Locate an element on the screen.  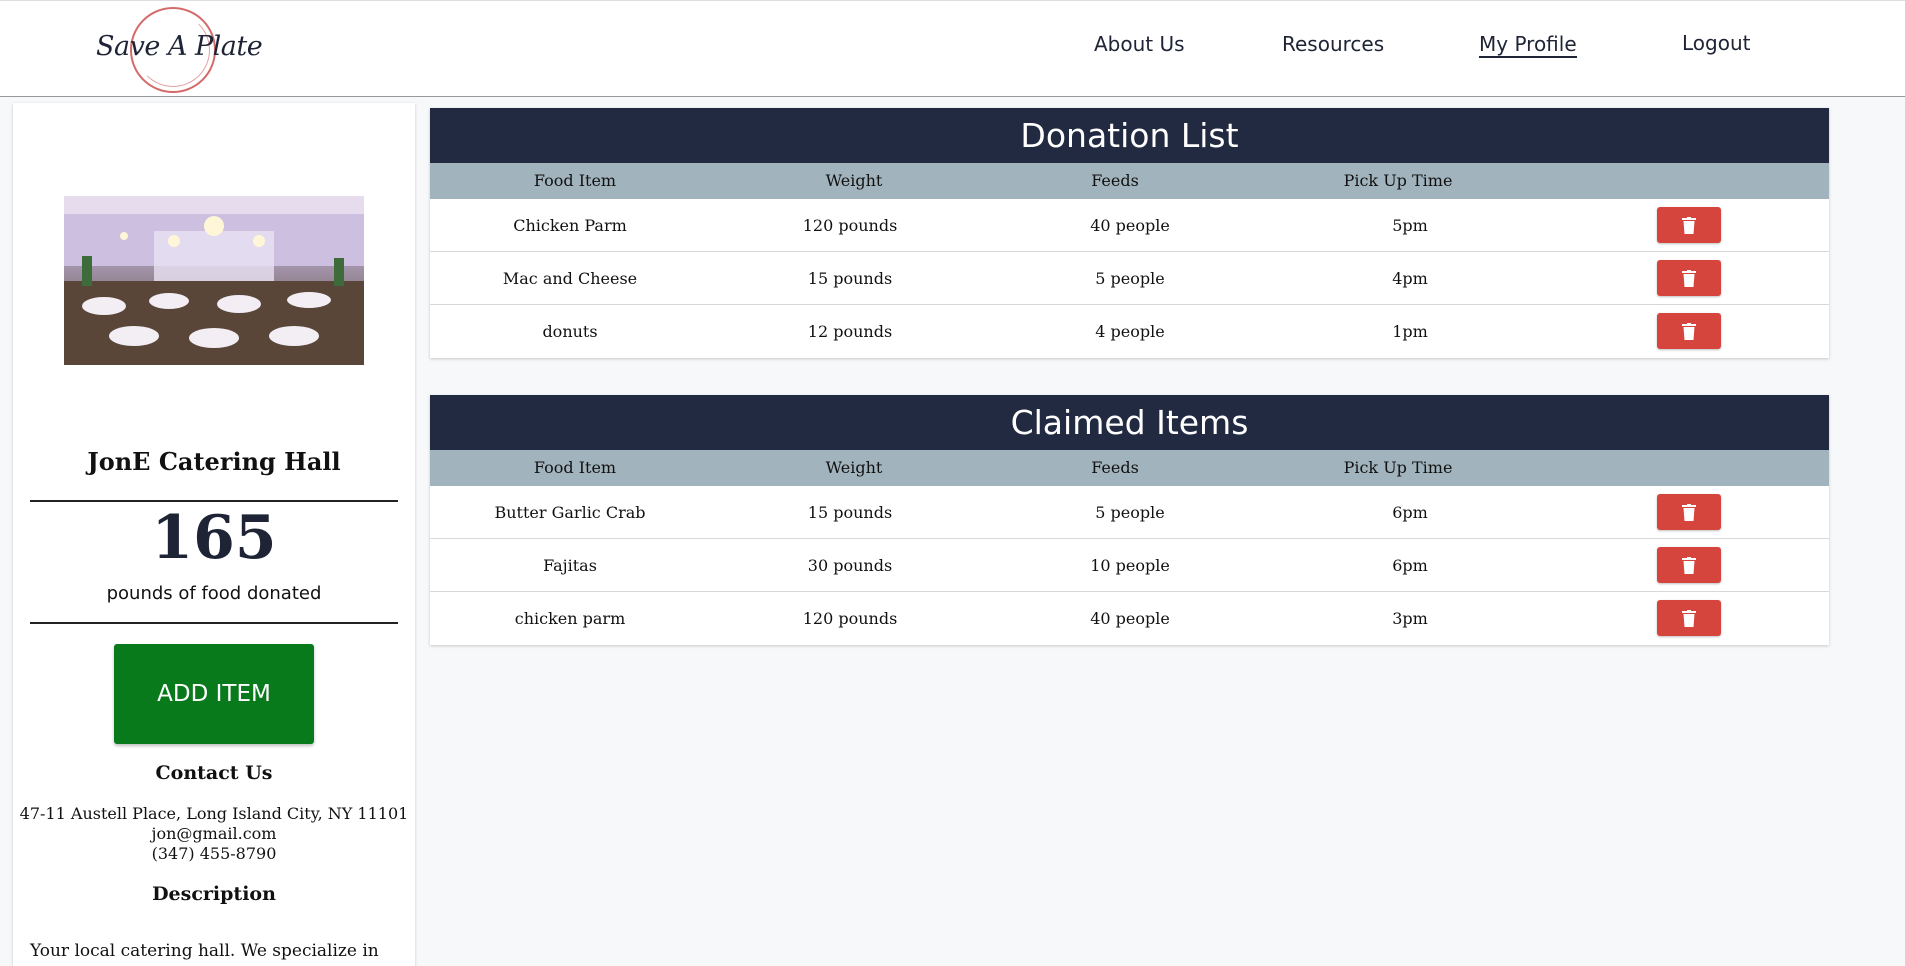
donated-label: pounds of food donated is located at coordinates (214, 593).